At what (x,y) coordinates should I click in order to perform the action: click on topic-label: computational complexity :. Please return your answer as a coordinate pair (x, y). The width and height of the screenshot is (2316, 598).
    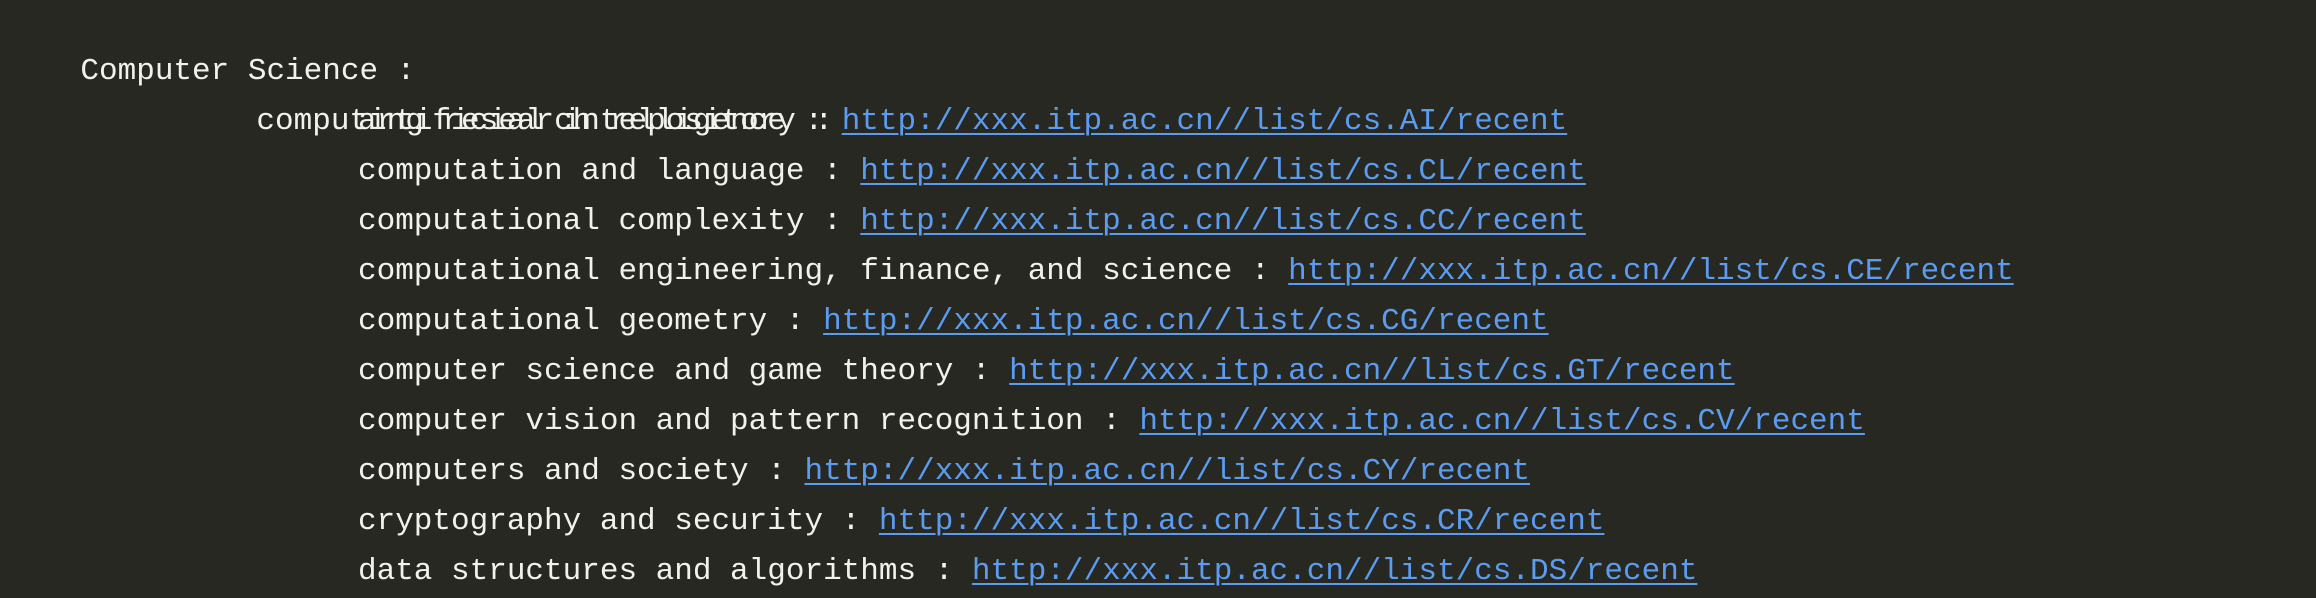
    Looking at the image, I should click on (600, 221).